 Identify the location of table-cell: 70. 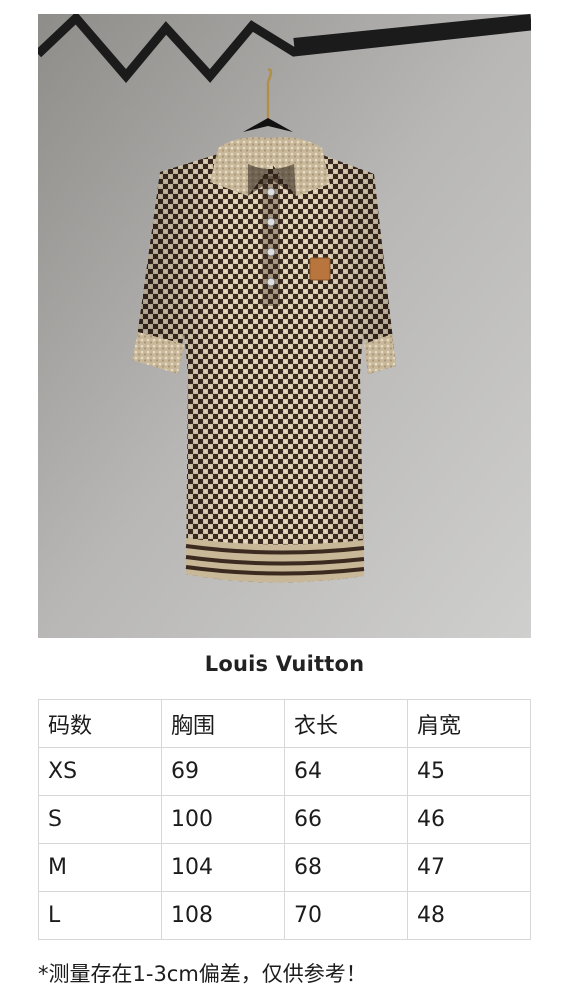
(346, 915).